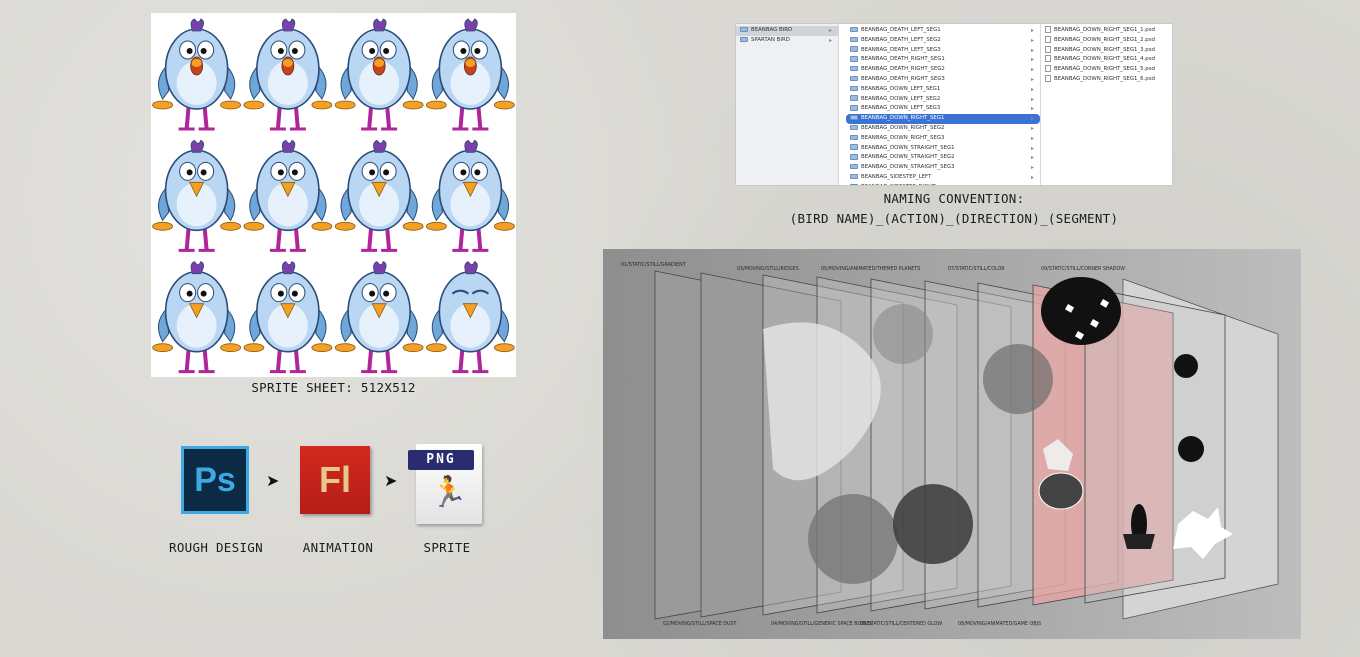  I want to click on finder-item-action: BEANBAG_SIDESTEP_LEFT ▸, so click(943, 178).